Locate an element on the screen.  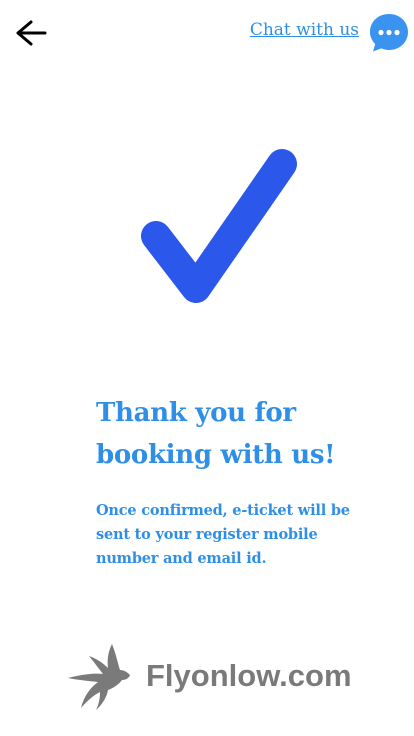
brand-name: Flyonlow.com is located at coordinates (249, 675).